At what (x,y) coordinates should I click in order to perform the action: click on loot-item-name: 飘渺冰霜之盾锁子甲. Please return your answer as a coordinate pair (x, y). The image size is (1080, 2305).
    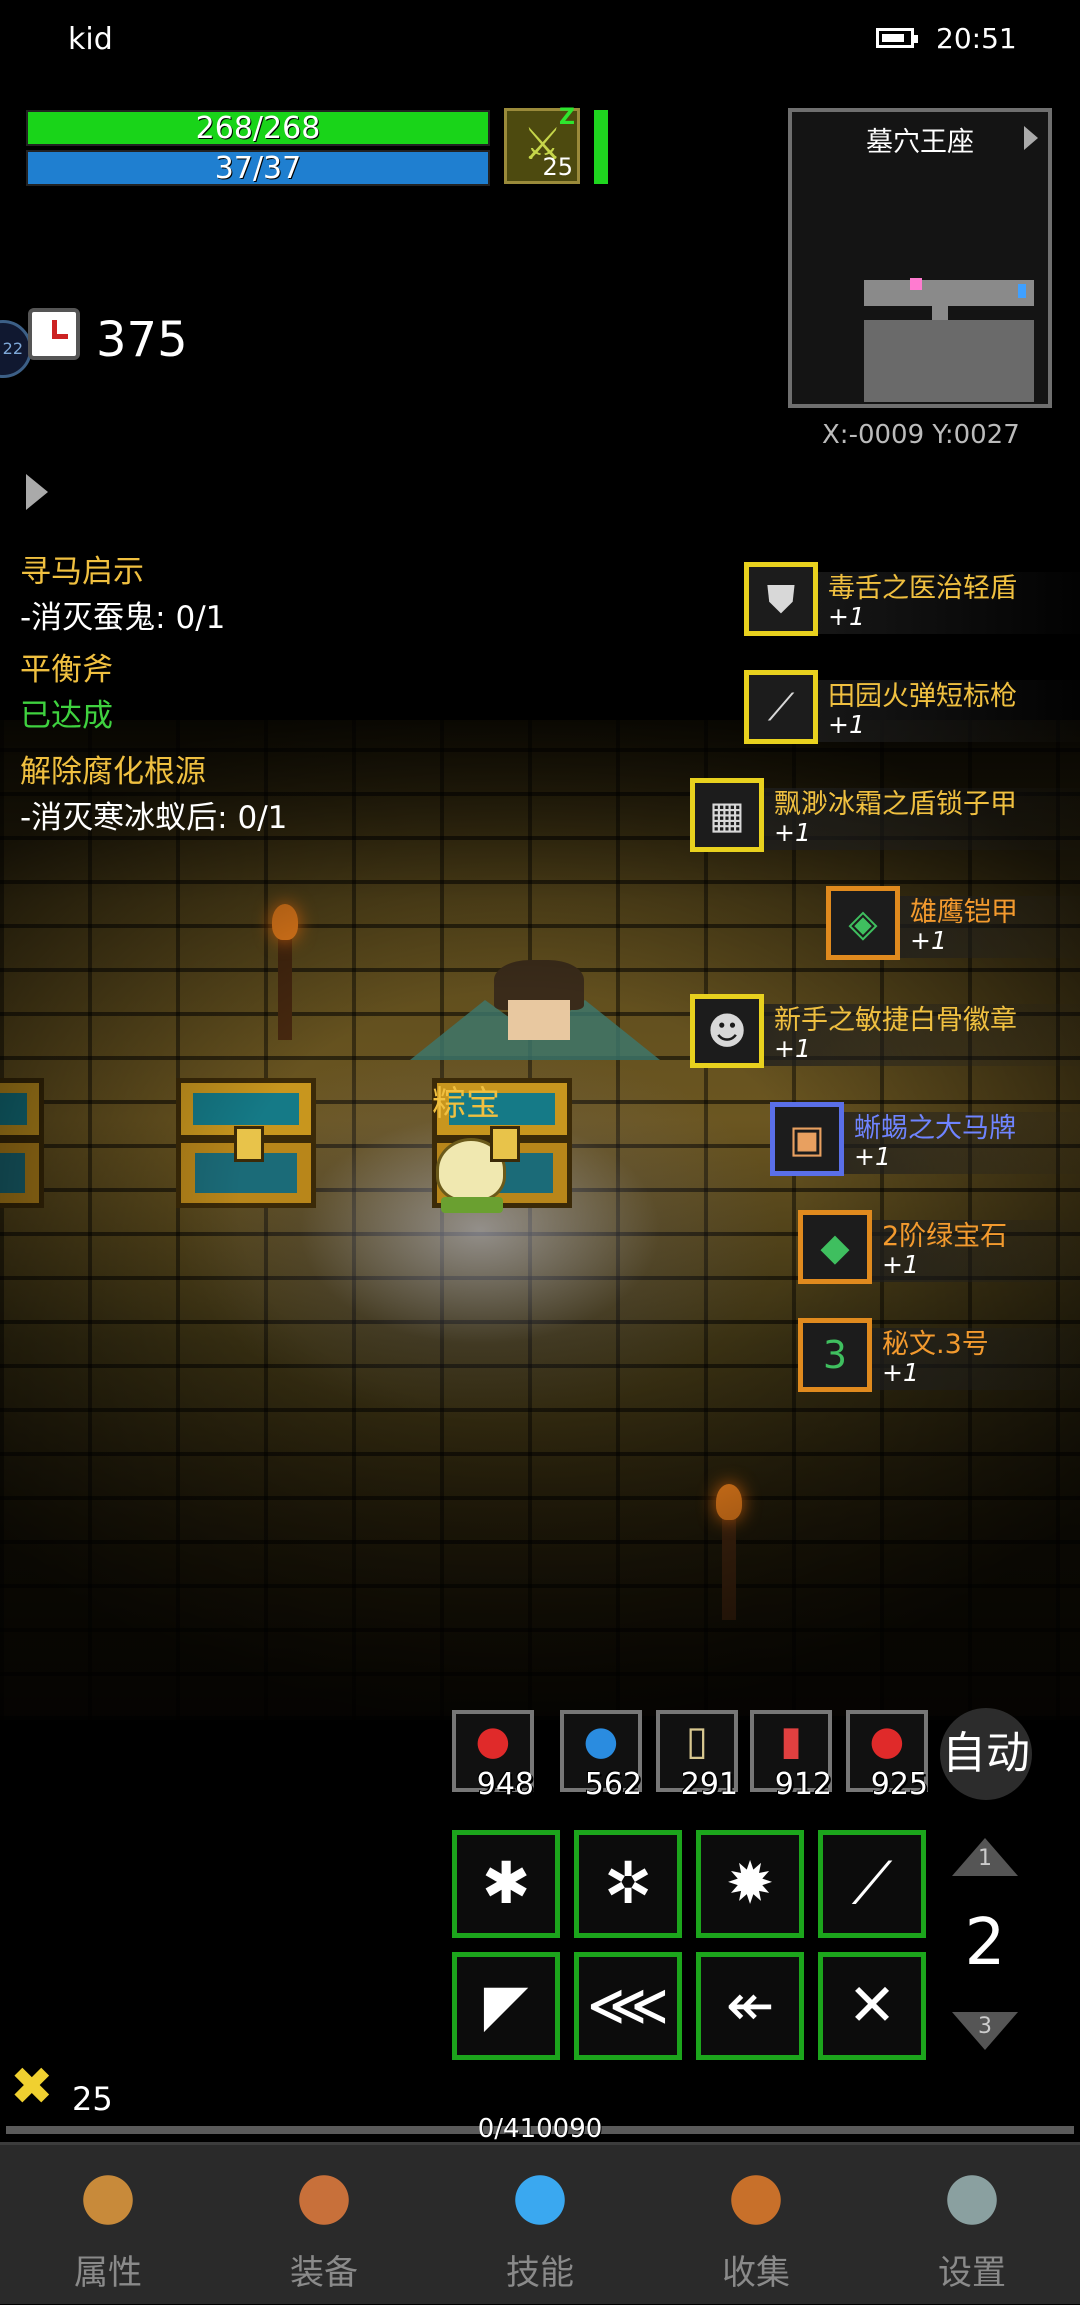
    Looking at the image, I should click on (895, 804).